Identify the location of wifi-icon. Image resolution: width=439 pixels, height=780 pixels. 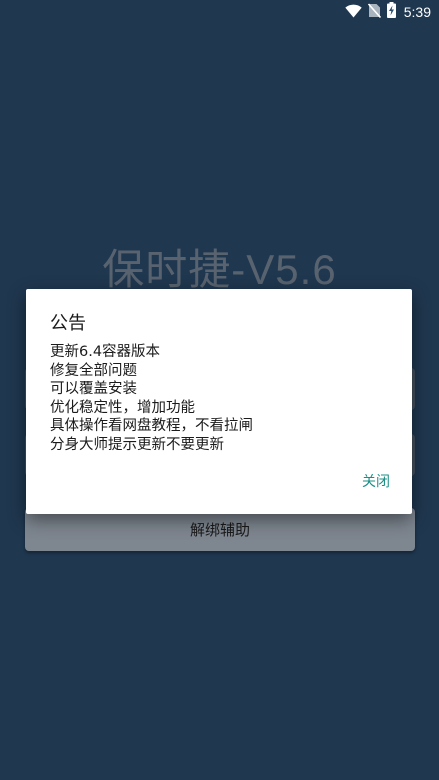
(353, 12).